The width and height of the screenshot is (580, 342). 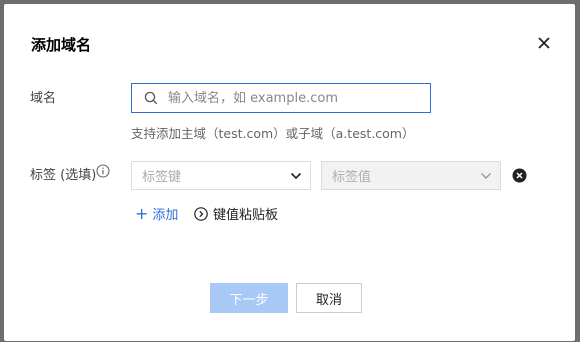 I want to click on domain-input-wrapper, so click(x=281, y=98).